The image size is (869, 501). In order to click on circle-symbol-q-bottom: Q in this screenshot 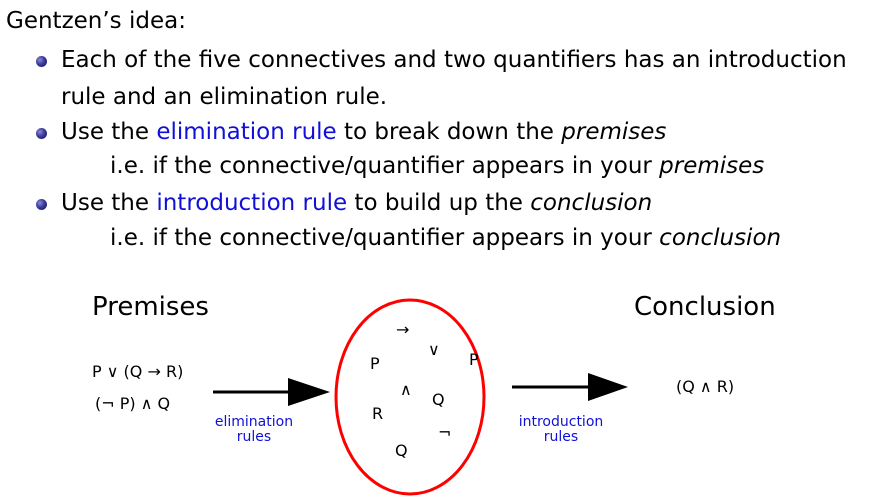, I will do `click(401, 450)`.